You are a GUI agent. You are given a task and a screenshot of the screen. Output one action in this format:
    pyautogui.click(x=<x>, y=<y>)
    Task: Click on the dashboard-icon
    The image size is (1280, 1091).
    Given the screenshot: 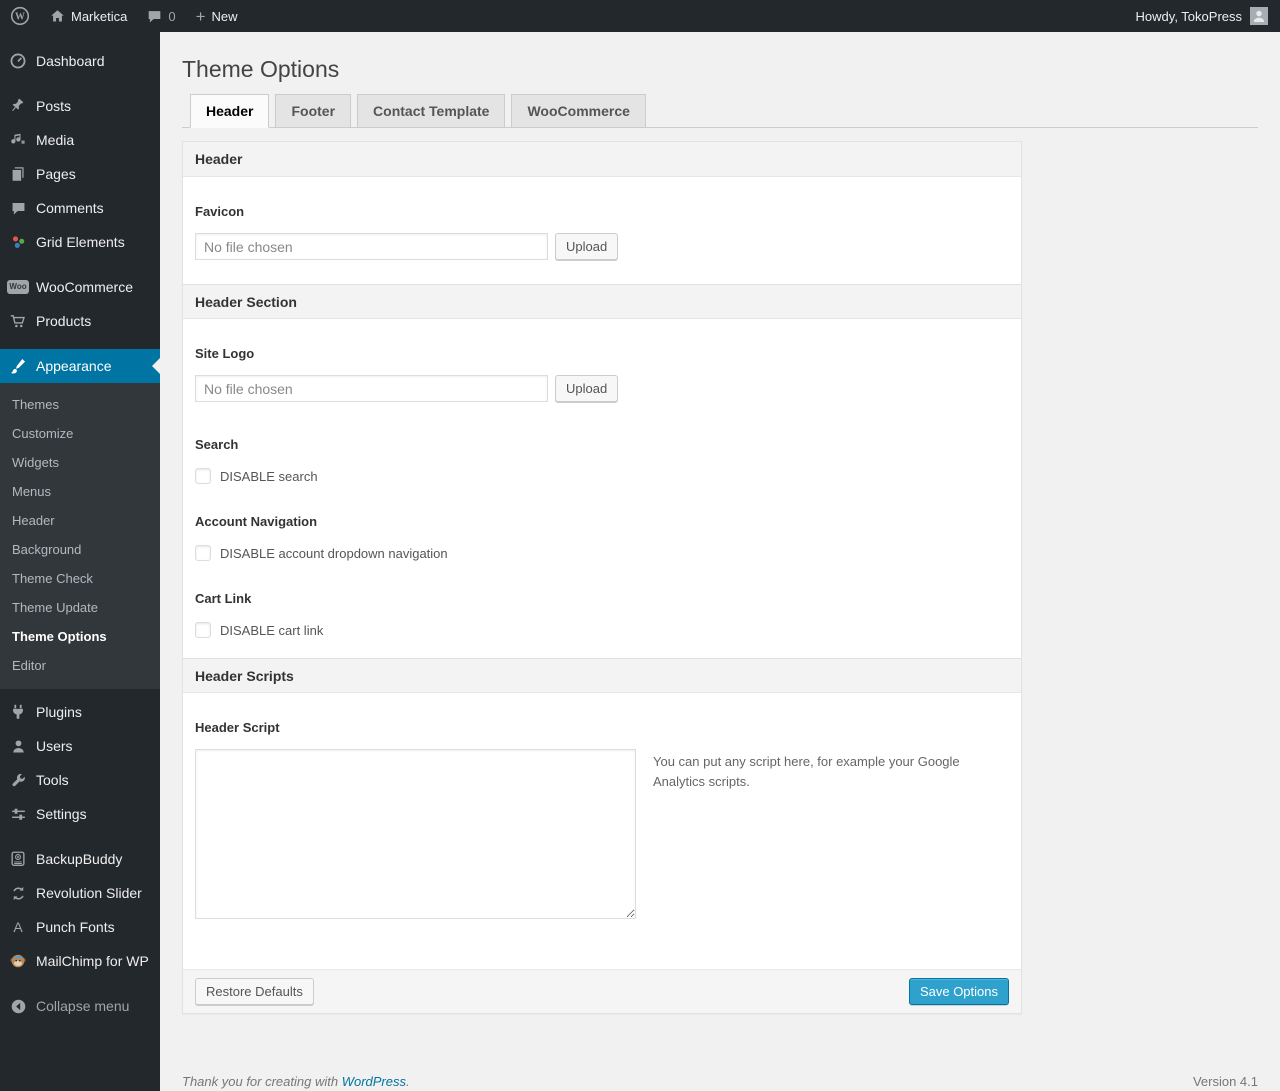 What is the action you would take?
    pyautogui.click(x=18, y=61)
    